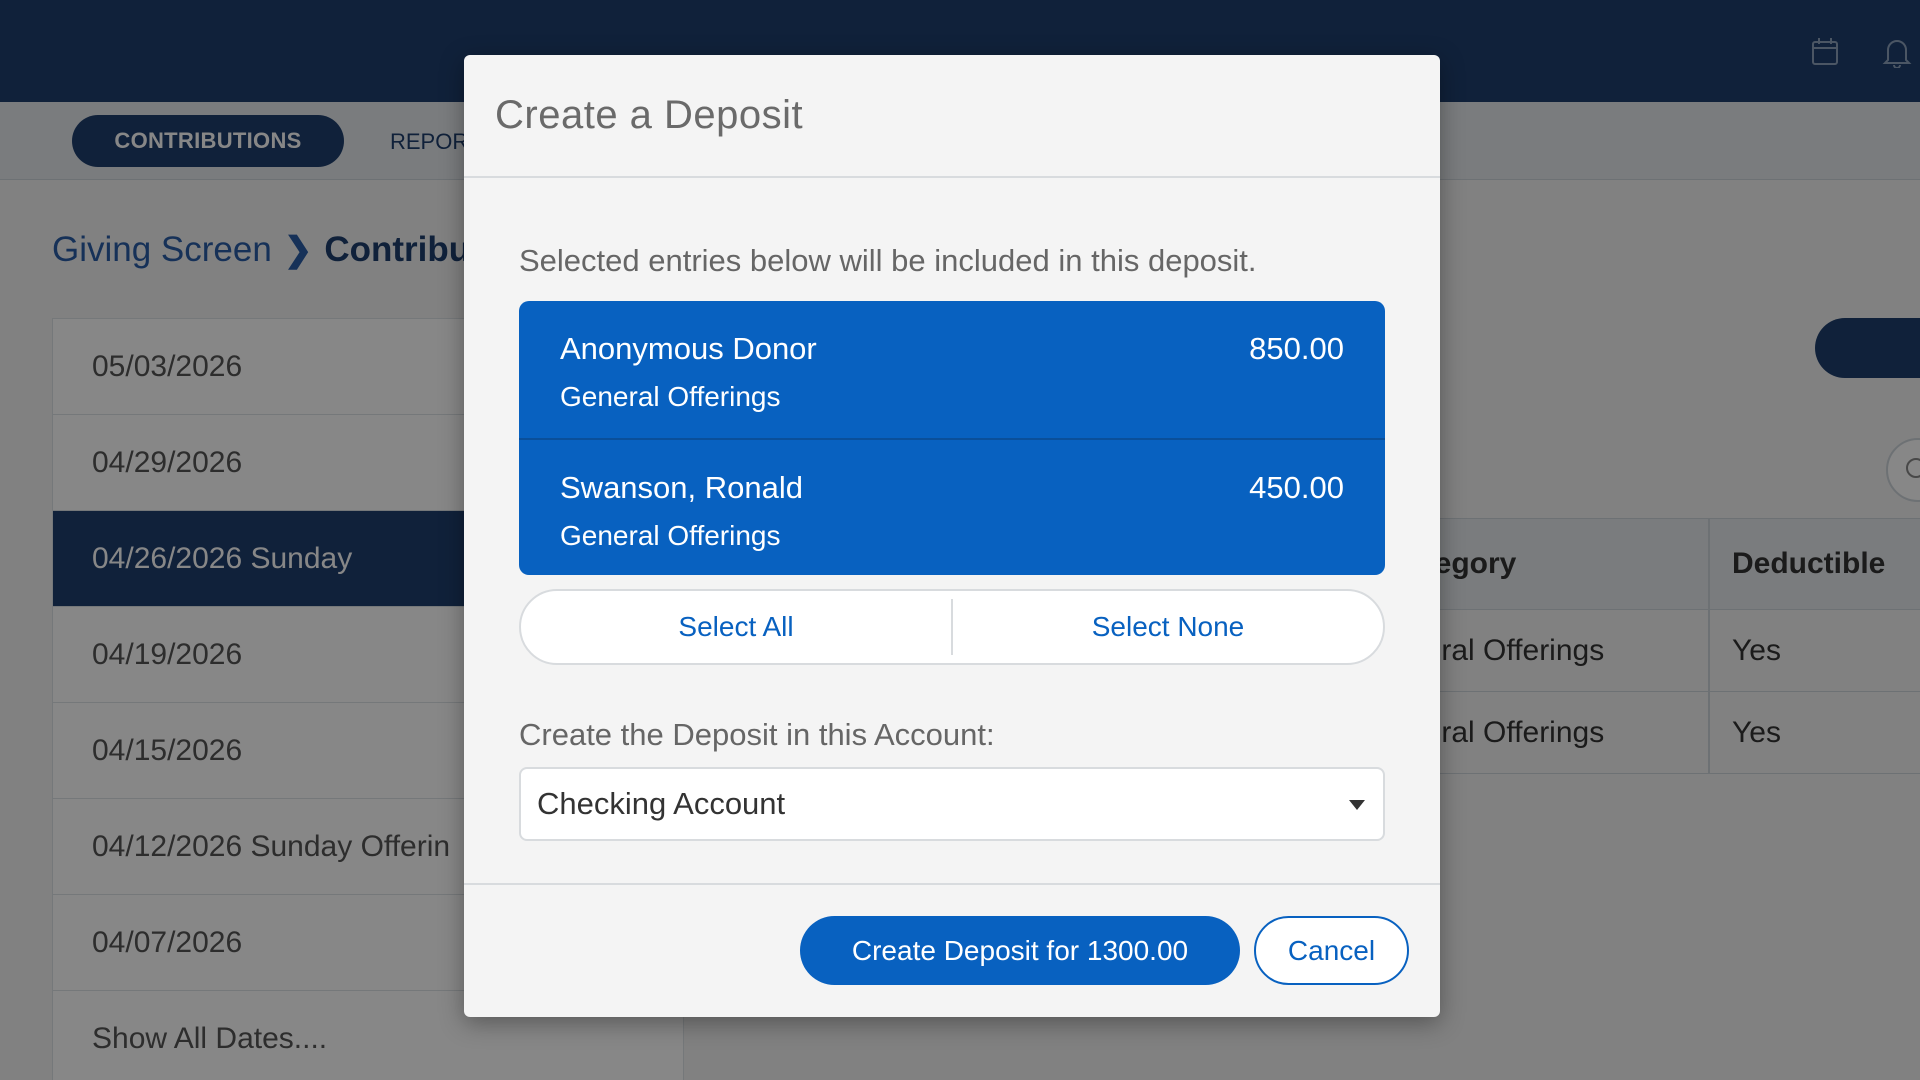  What do you see at coordinates (736, 627) in the screenshot?
I see `select-all-button: Select All` at bounding box center [736, 627].